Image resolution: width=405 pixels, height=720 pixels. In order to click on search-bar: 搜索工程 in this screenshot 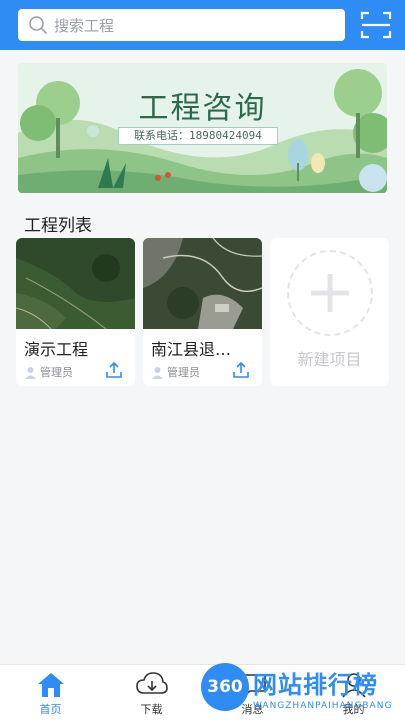, I will do `click(181, 25)`.